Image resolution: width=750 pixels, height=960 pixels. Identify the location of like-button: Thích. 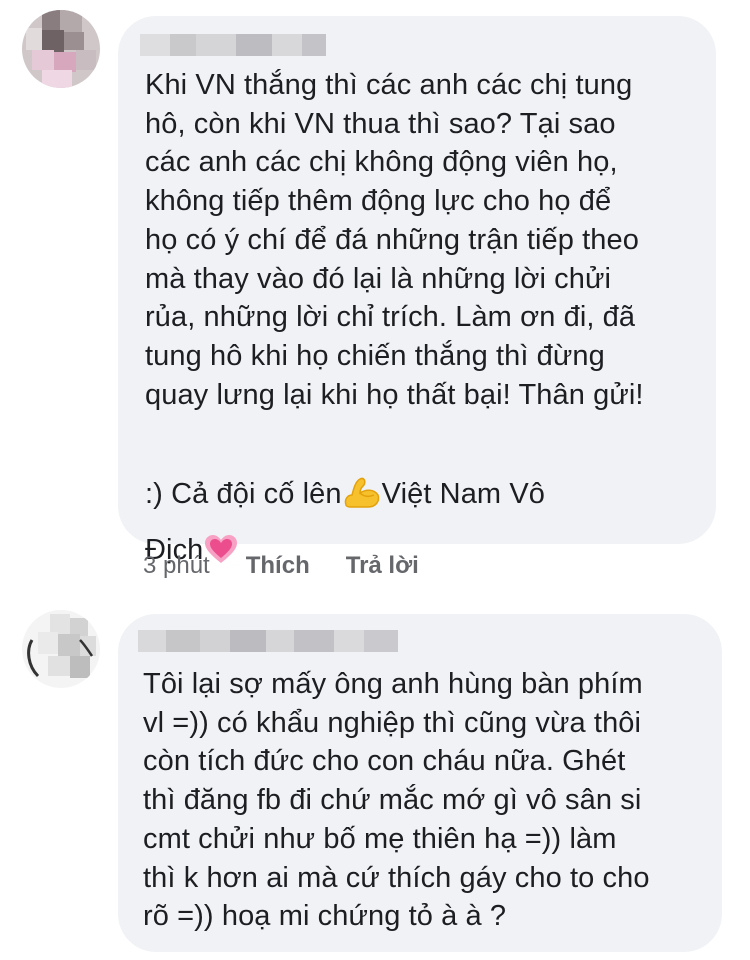
(278, 566).